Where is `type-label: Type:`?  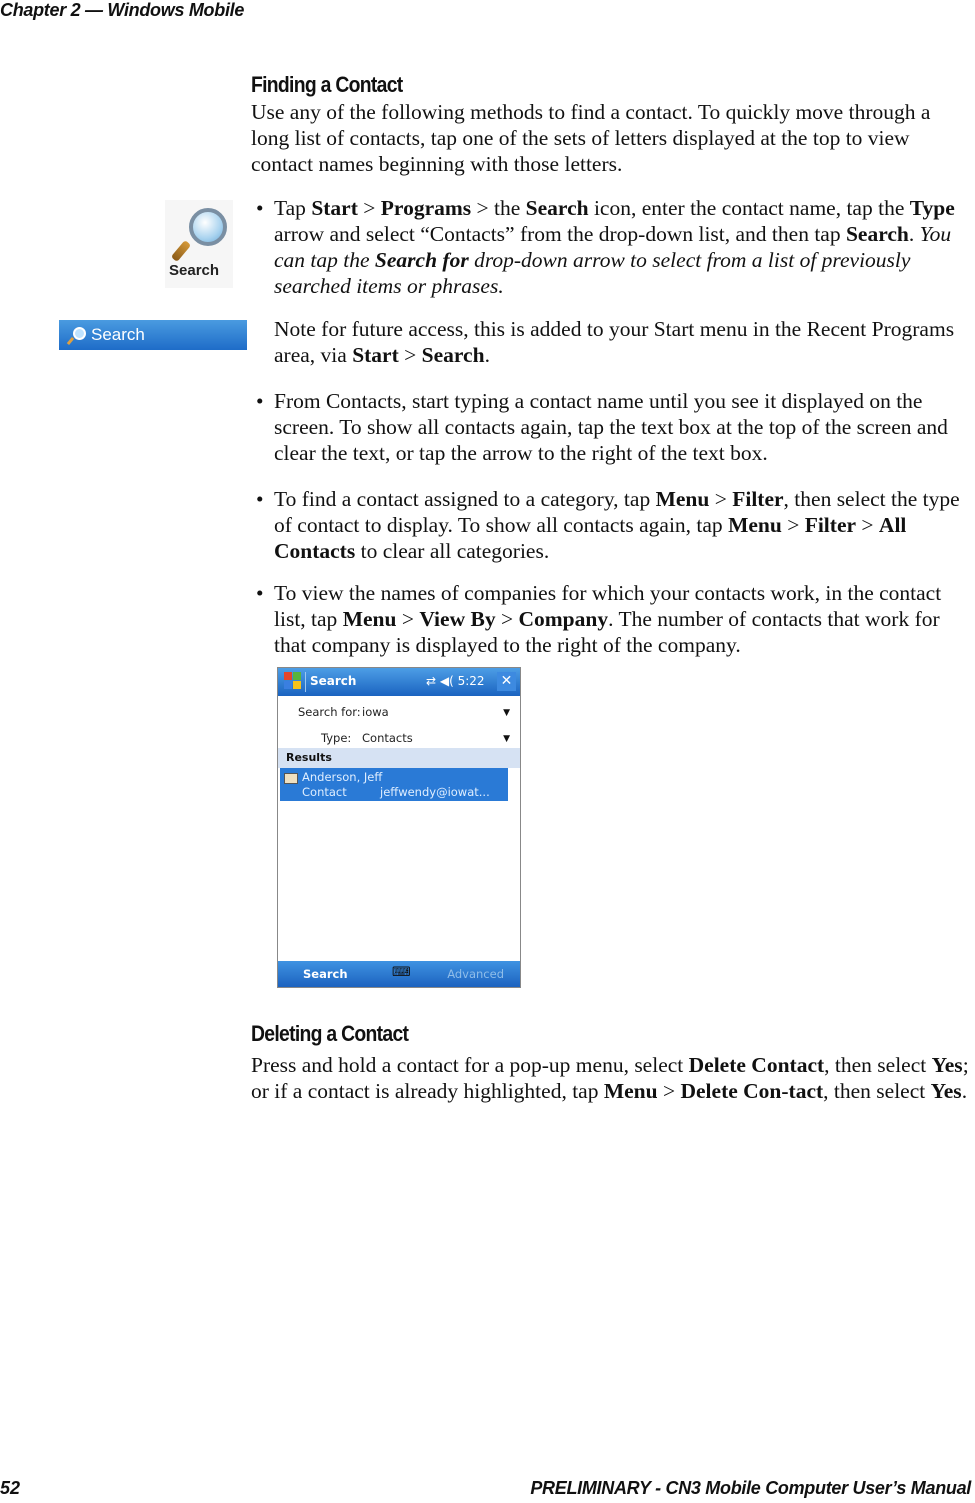
type-label: Type: is located at coordinates (336, 738).